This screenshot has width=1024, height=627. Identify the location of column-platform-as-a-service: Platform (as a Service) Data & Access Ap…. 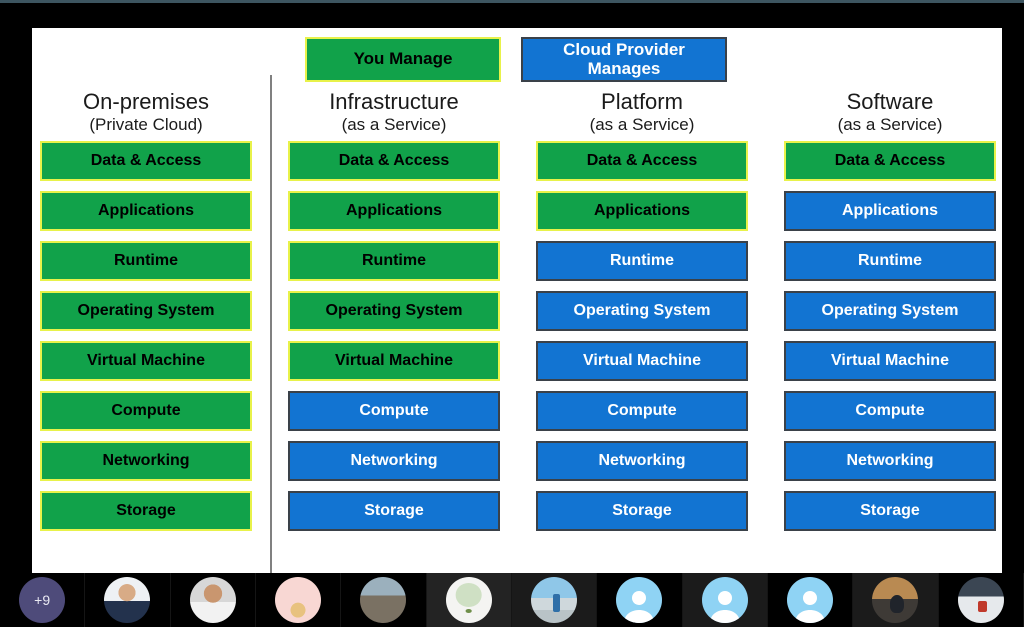
(642, 310).